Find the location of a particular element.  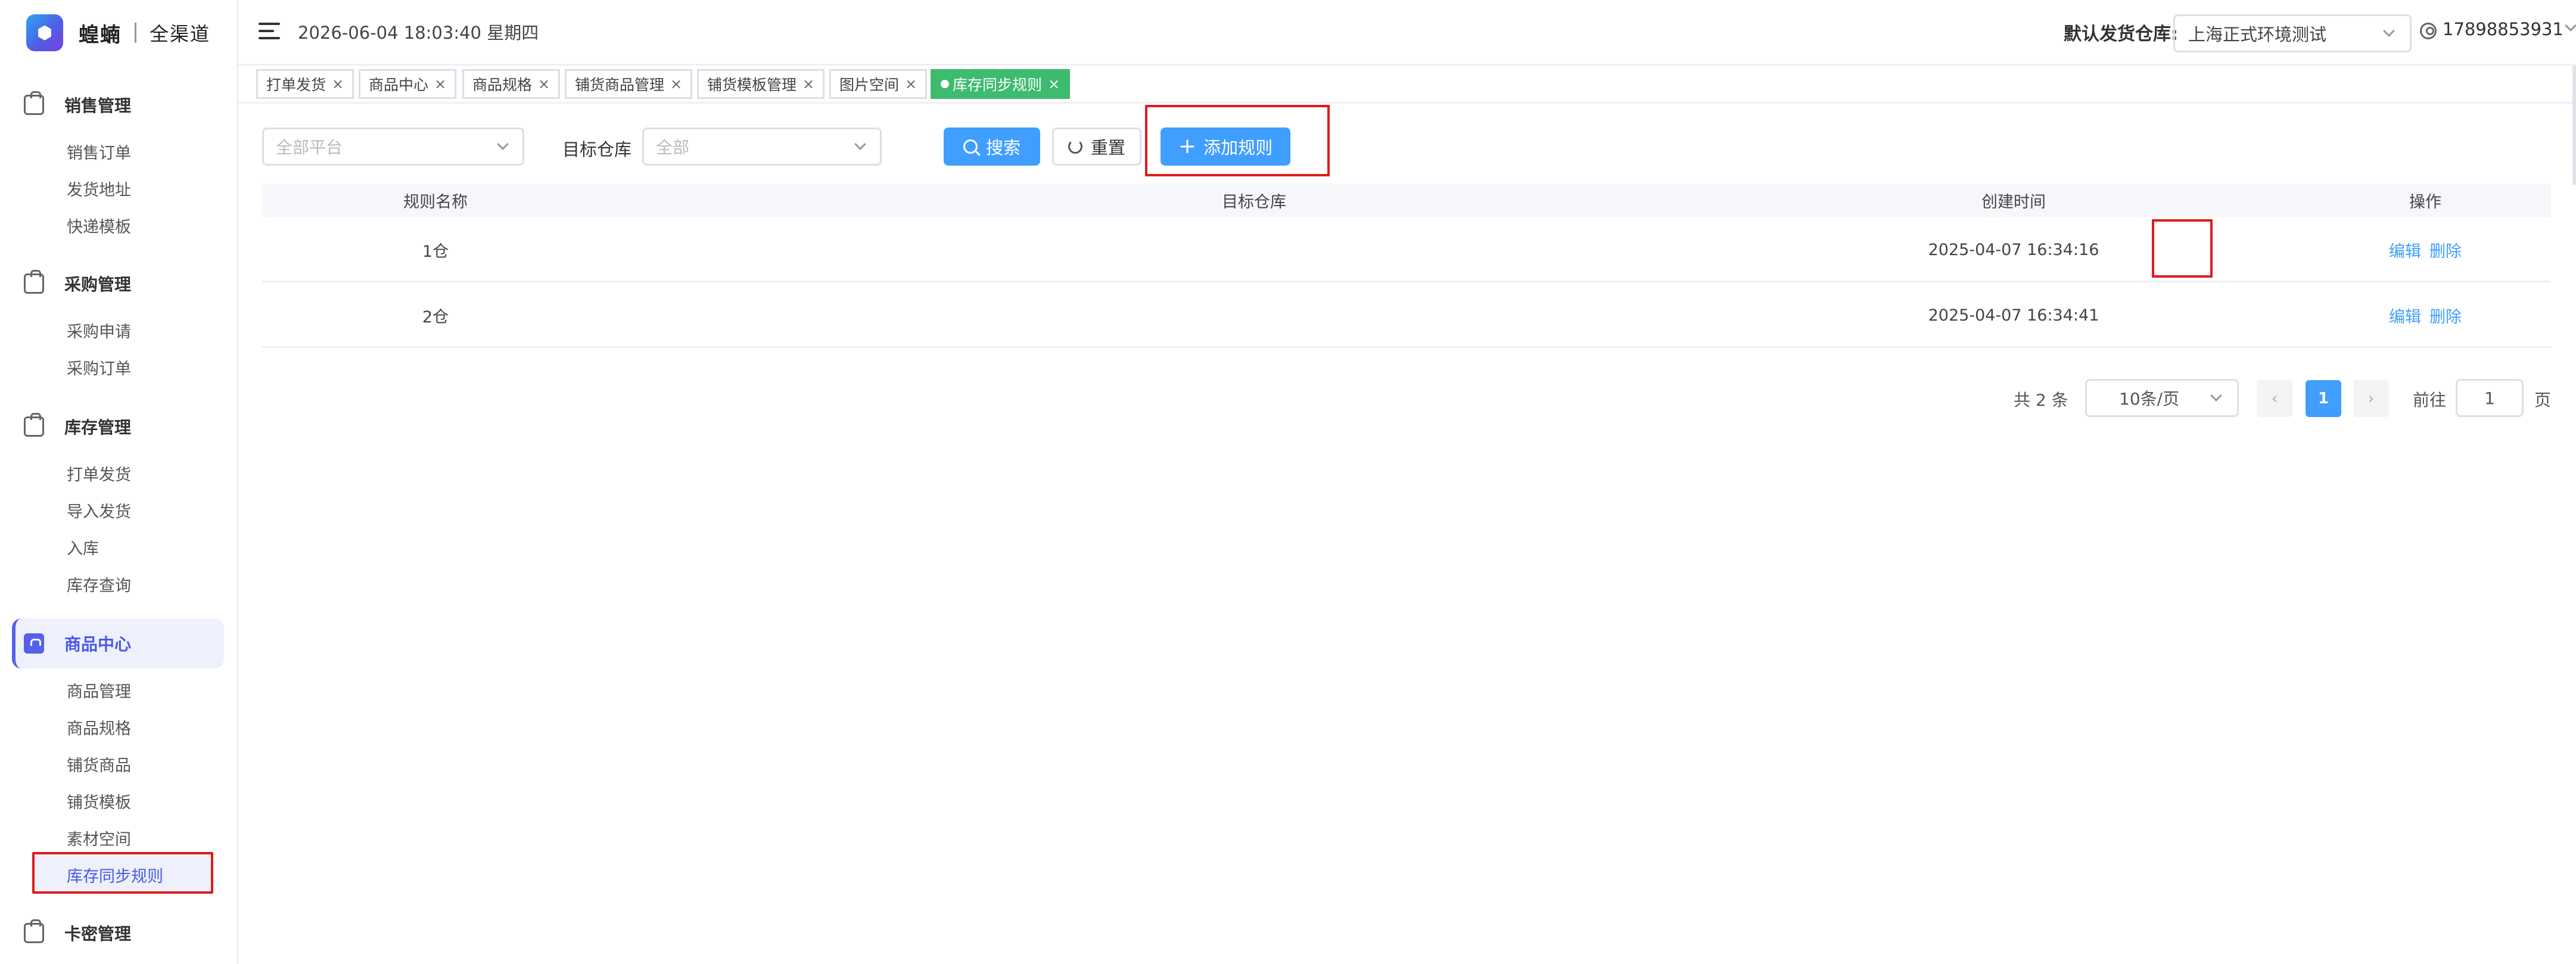

target-warehouse-placeholder: 全部 is located at coordinates (673, 147).